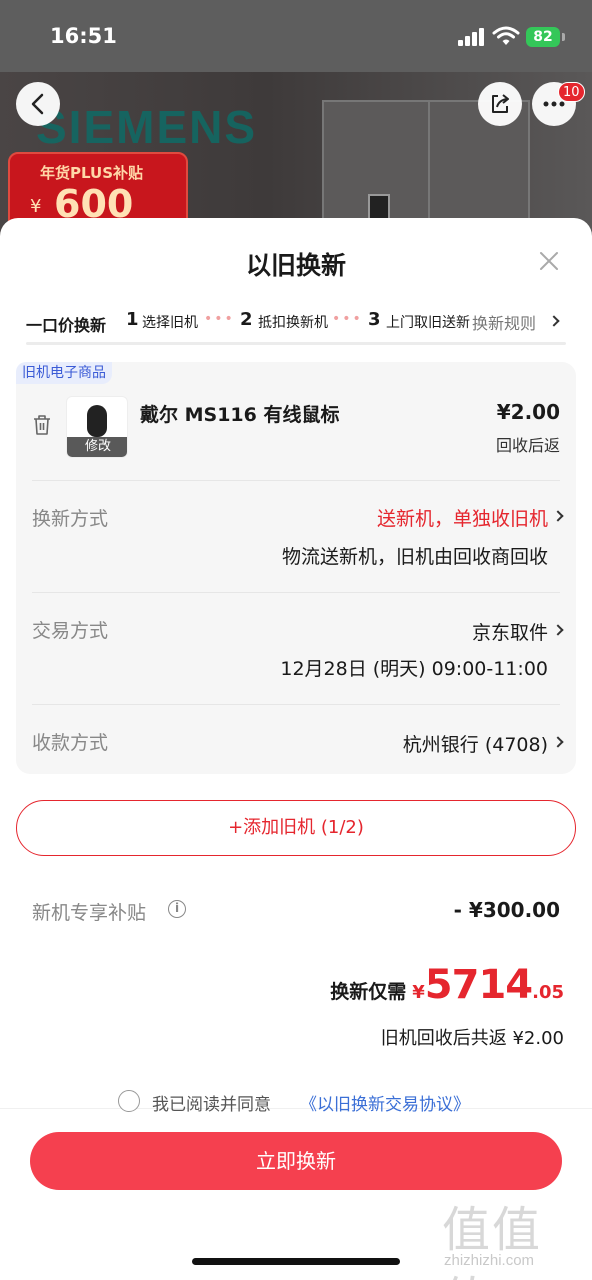 The width and height of the screenshot is (592, 1280). Describe the element at coordinates (70, 519) in the screenshot. I see `row-label: 换新方式` at that location.